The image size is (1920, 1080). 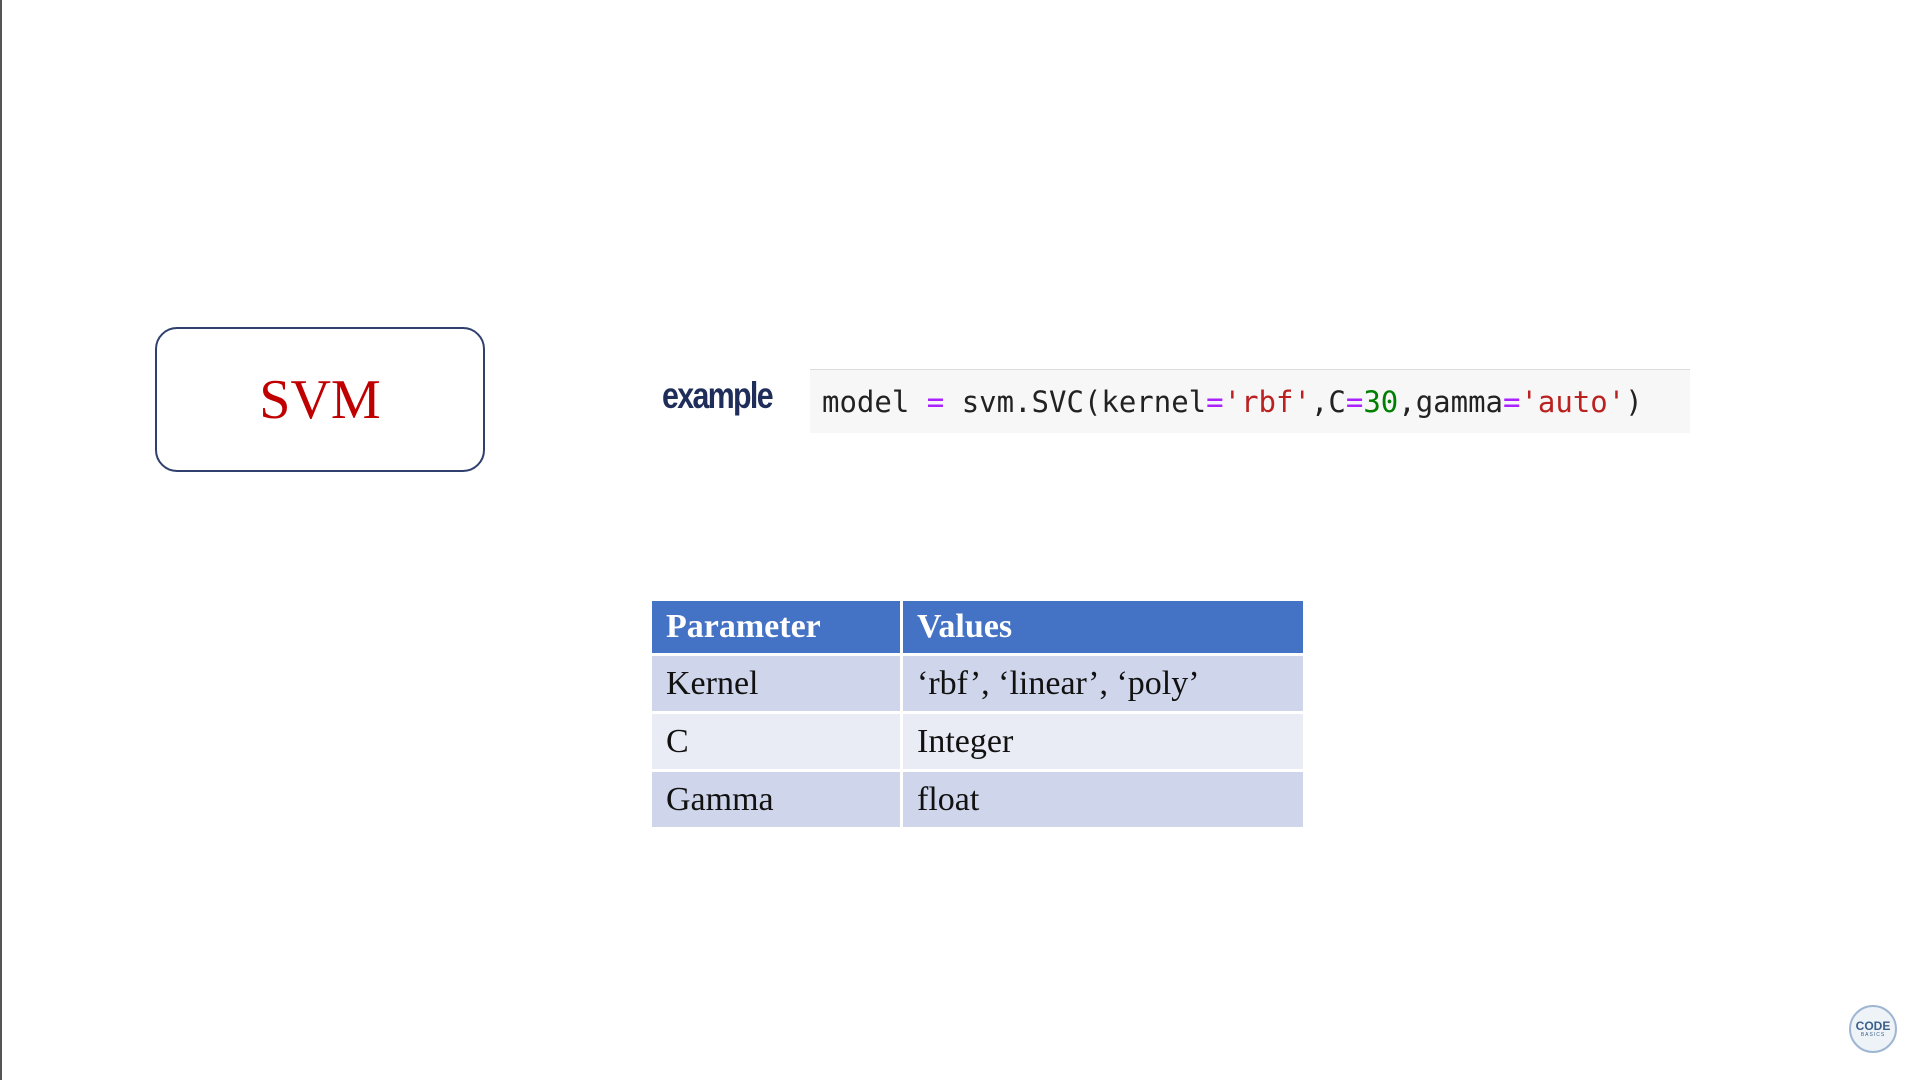 I want to click on table-header-row: Parameter Values, so click(x=977, y=628).